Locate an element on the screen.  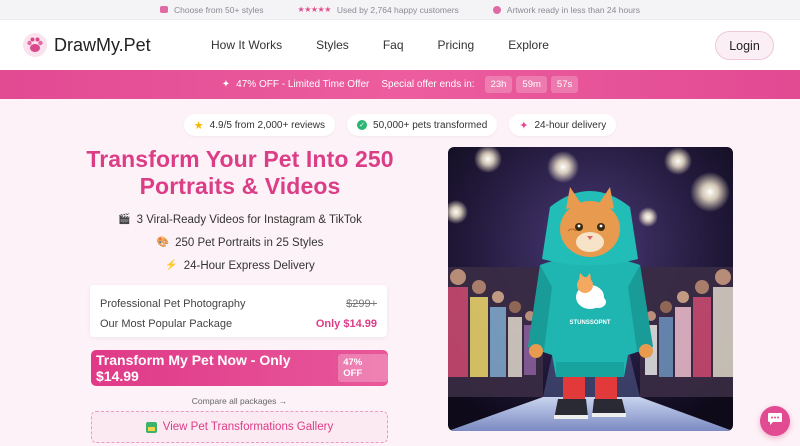
delivery-badge: ✦ 24-hour delivery is located at coordinates (563, 125).